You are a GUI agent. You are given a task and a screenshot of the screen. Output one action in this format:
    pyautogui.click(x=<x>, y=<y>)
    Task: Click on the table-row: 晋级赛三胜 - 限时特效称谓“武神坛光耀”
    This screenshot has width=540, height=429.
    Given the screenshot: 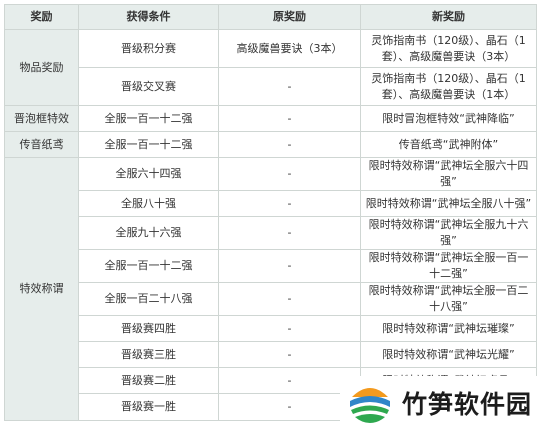 What is the action you would take?
    pyautogui.click(x=271, y=354)
    